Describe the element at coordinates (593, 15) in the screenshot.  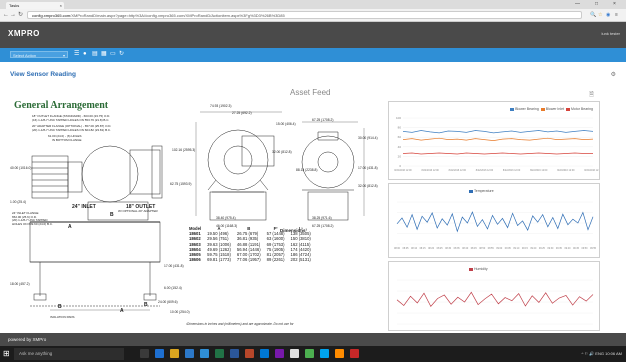
I see `search-icon: 🔍` at that location.